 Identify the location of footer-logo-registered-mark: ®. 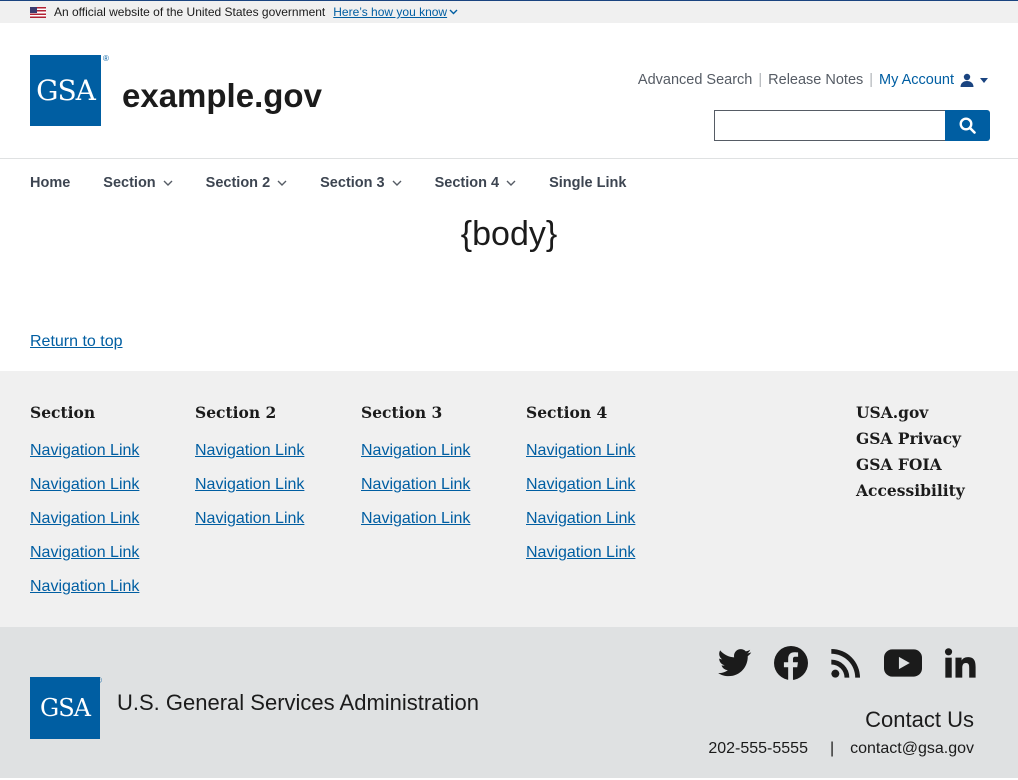
(99, 680).